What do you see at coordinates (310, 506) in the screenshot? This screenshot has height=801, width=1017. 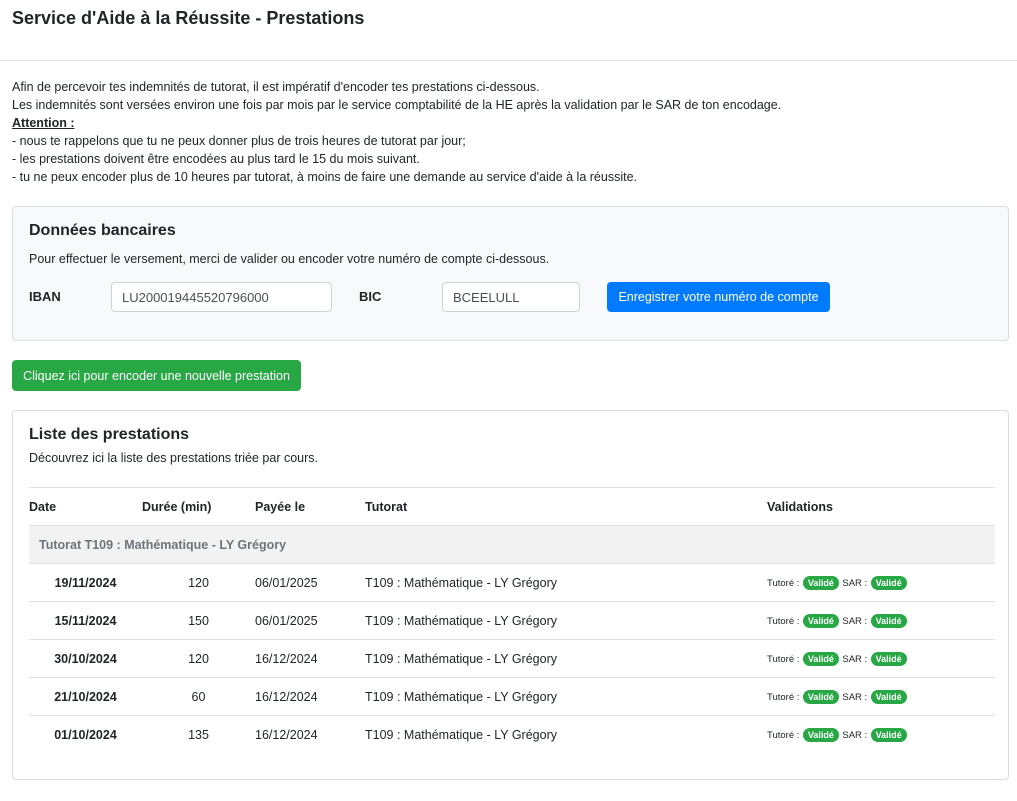 I see `column-header-paid: Payée le` at bounding box center [310, 506].